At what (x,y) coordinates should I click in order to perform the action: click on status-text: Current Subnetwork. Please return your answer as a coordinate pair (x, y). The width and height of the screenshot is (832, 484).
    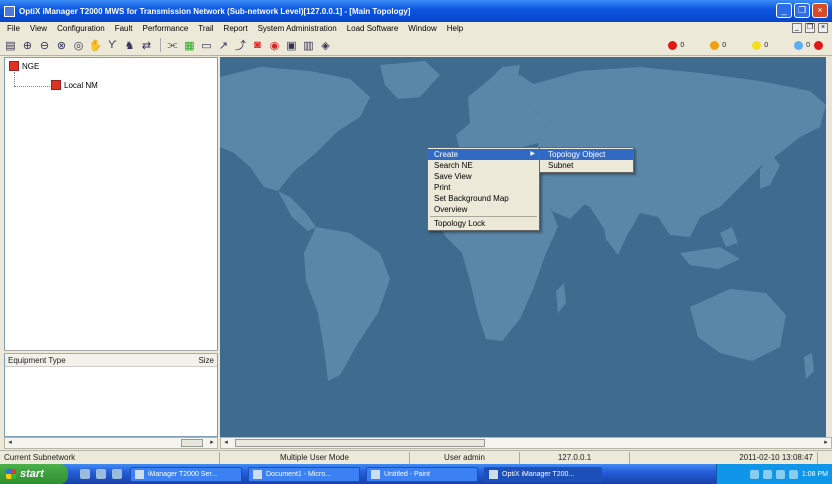
    Looking at the image, I should click on (110, 457).